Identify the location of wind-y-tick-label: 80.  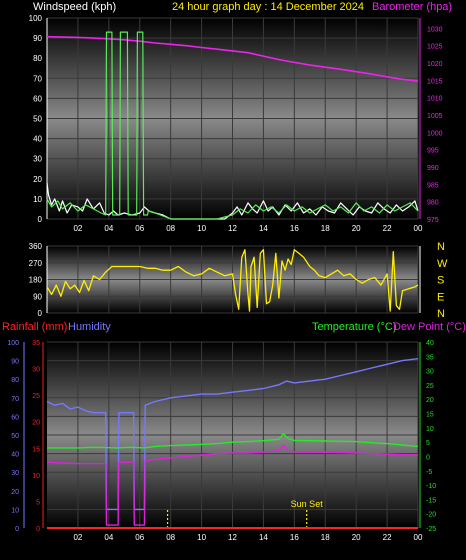
(37, 58).